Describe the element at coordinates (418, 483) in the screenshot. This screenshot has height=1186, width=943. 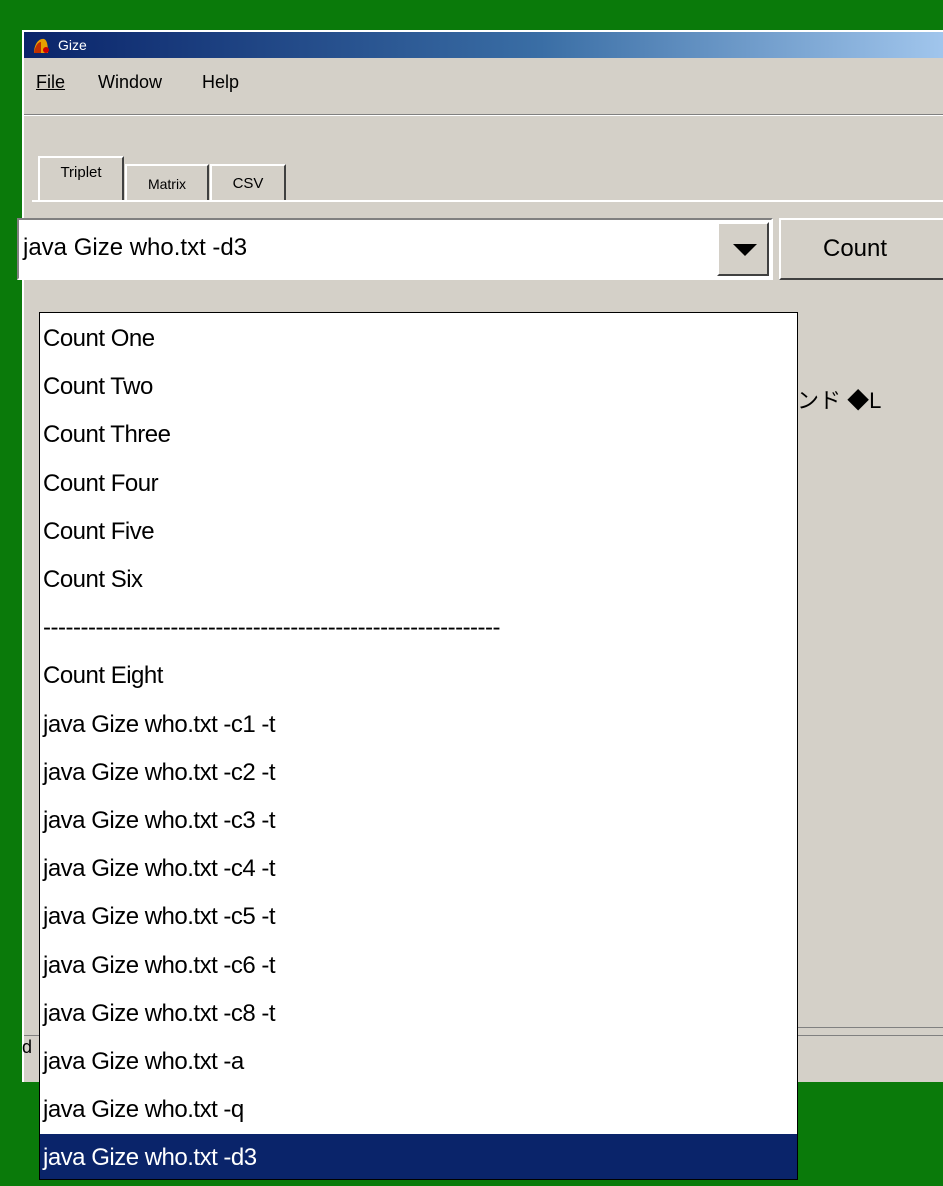
I see `dropdown-item: Count Four` at that location.